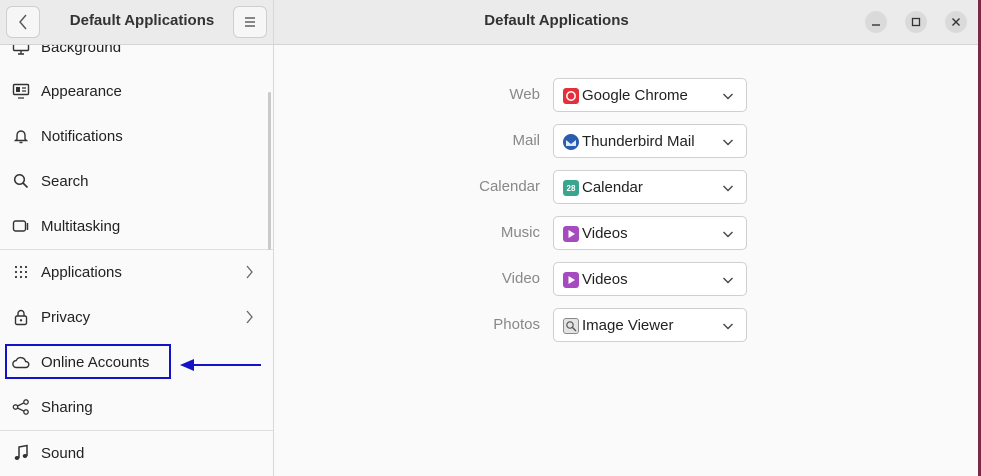  What do you see at coordinates (66, 317) in the screenshot?
I see `sidebar-item-label: Privacy` at bounding box center [66, 317].